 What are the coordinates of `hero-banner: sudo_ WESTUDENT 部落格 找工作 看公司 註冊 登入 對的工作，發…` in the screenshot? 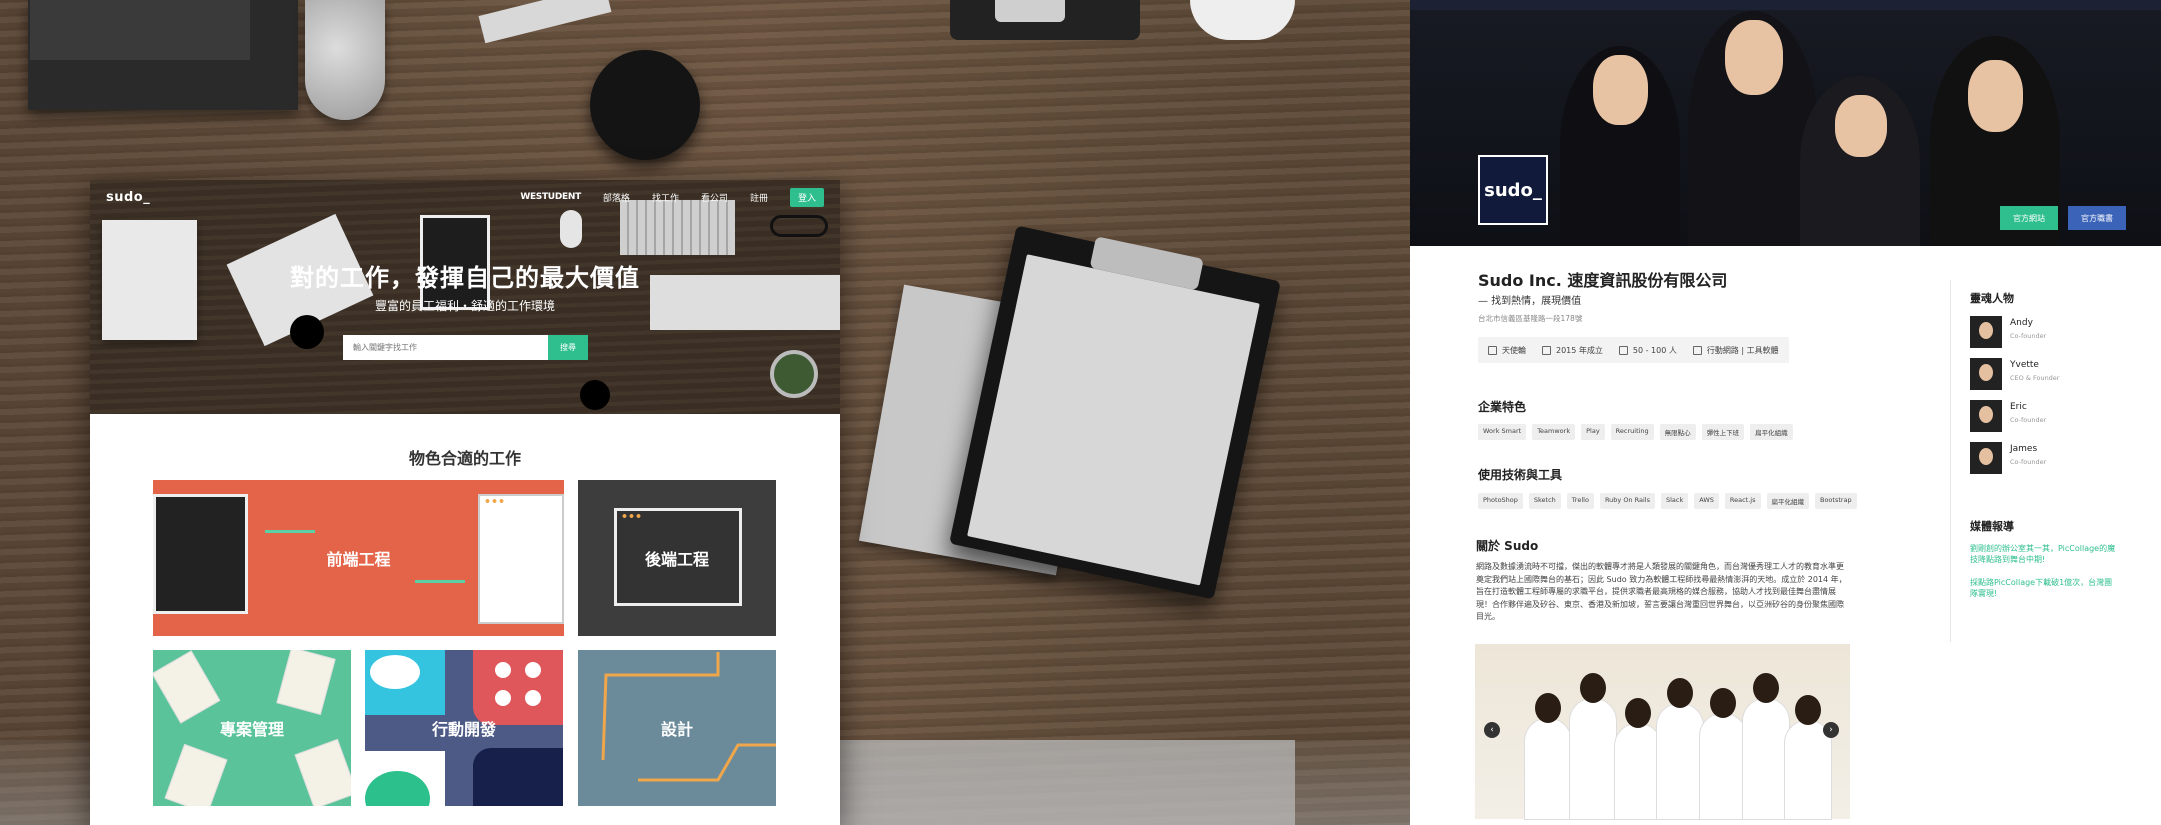 It's located at (465, 297).